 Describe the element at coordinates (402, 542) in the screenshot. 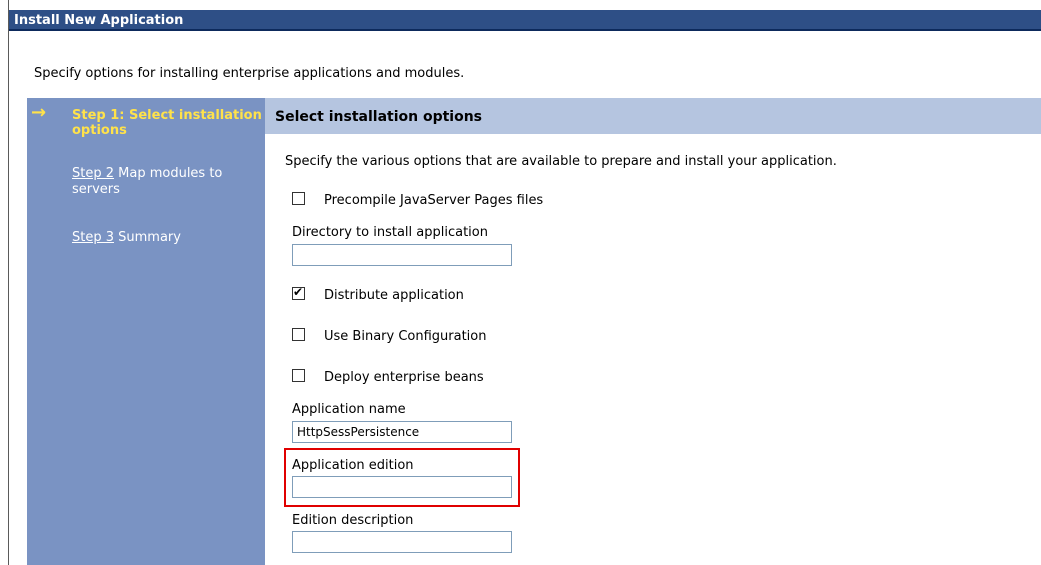

I see `edition-description-input` at that location.